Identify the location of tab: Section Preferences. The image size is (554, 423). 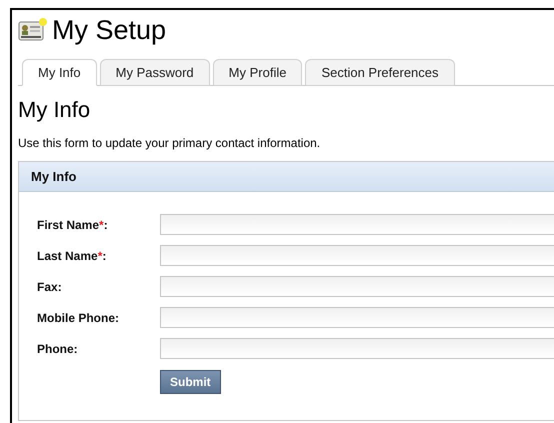
(380, 72).